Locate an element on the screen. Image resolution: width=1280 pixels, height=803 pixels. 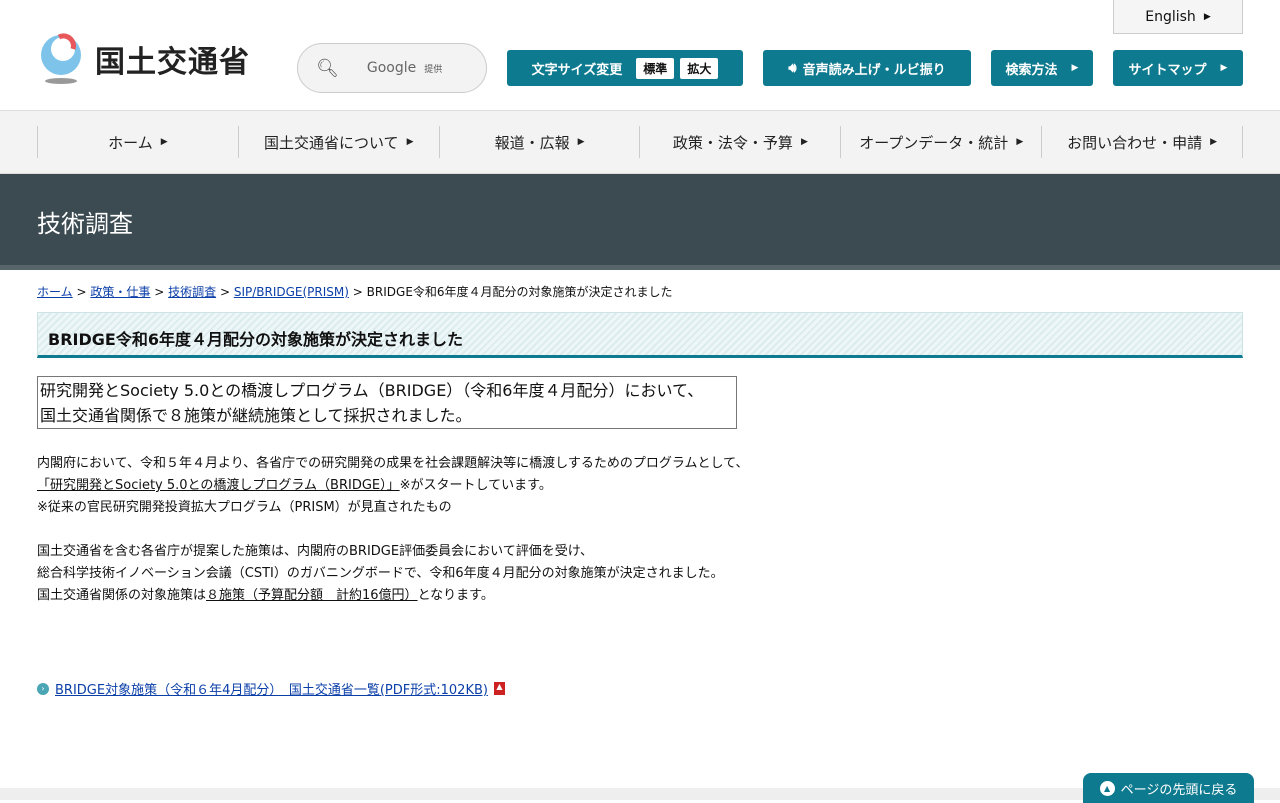
search-brand: Google is located at coordinates (391, 68).